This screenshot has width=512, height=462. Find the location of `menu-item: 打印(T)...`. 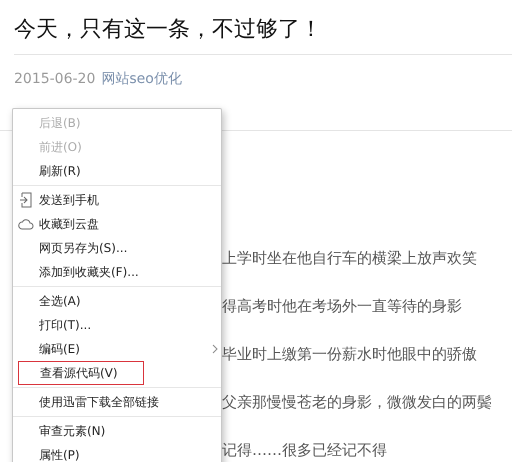

menu-item: 打印(T)... is located at coordinates (113, 325).